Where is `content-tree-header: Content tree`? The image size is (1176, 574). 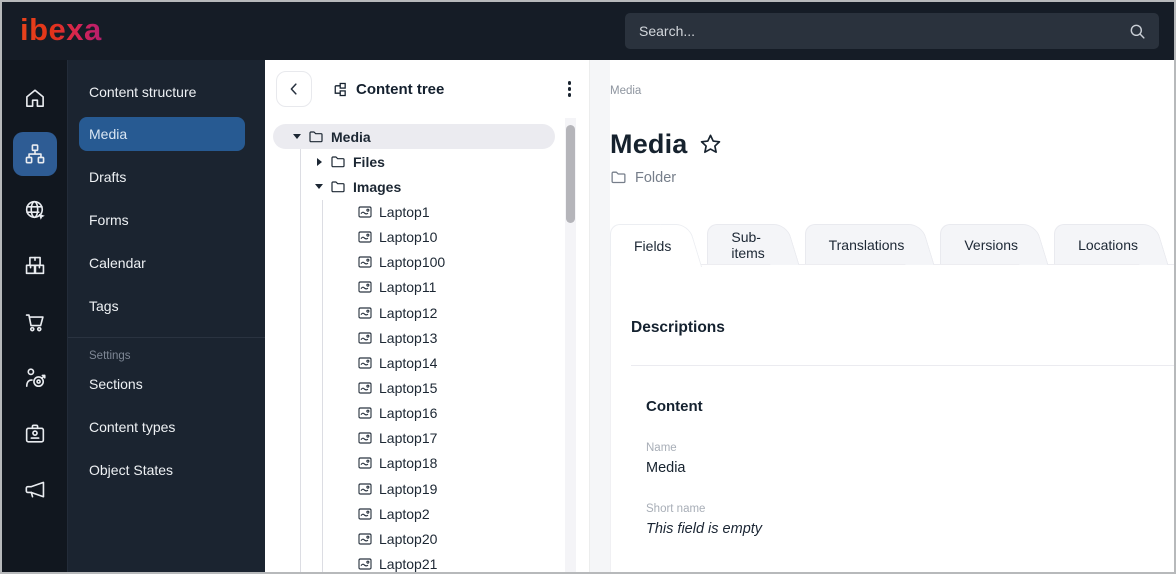 content-tree-header: Content tree is located at coordinates (427, 89).